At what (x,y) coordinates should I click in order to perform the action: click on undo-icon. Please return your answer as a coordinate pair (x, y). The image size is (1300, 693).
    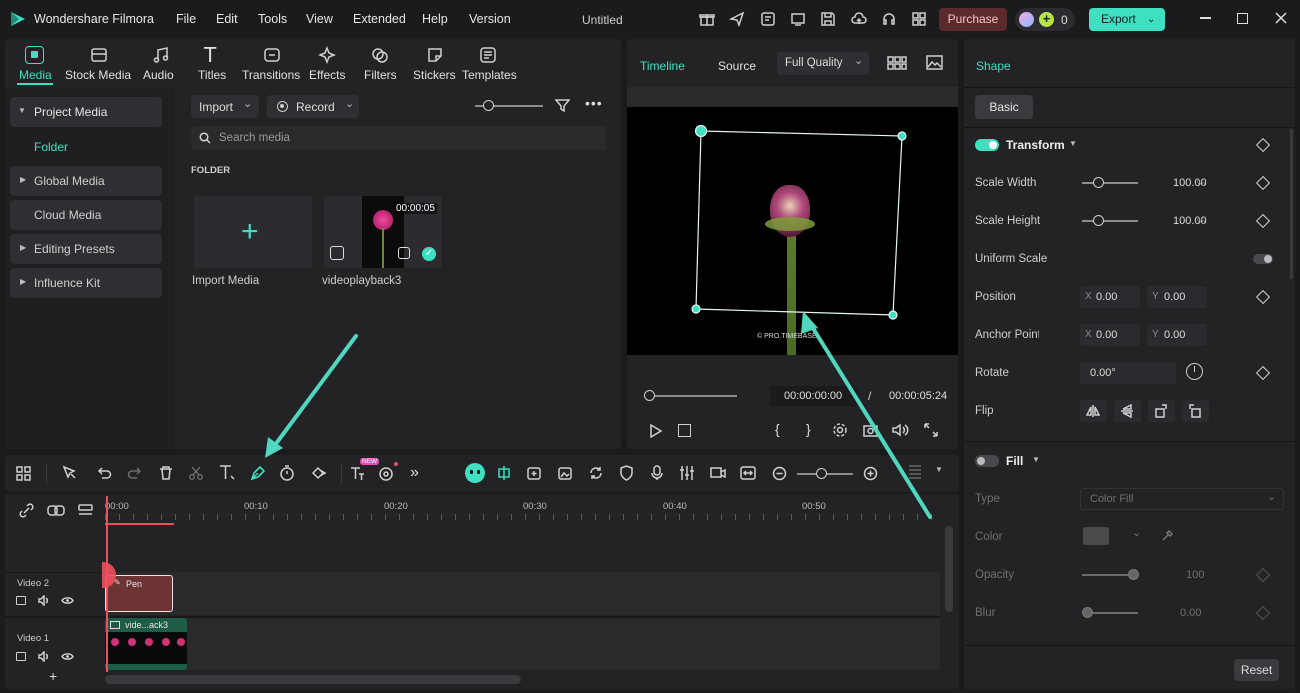
    Looking at the image, I should click on (104, 473).